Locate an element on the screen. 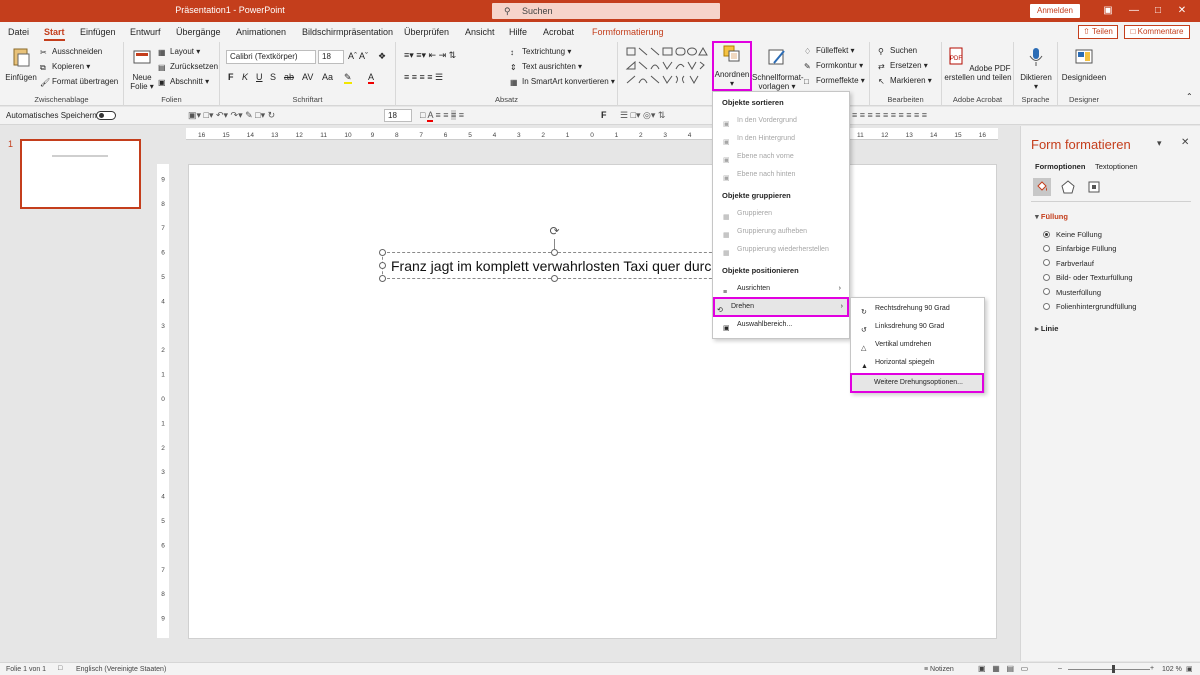 This screenshot has height=675, width=1200. qat-format-icons: □ A ≡ ≡ ≡ ≡ is located at coordinates (442, 116).